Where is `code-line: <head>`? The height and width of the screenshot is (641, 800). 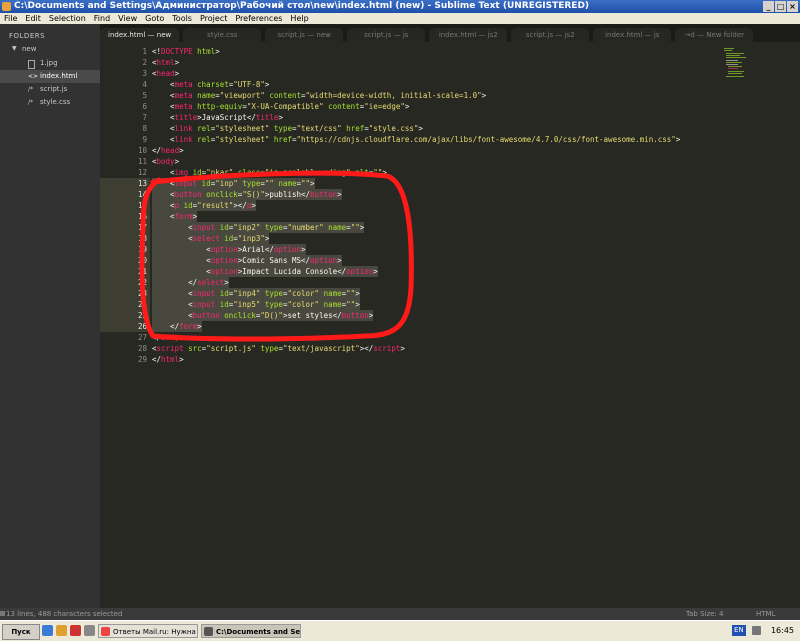 code-line: <head> is located at coordinates (165, 73).